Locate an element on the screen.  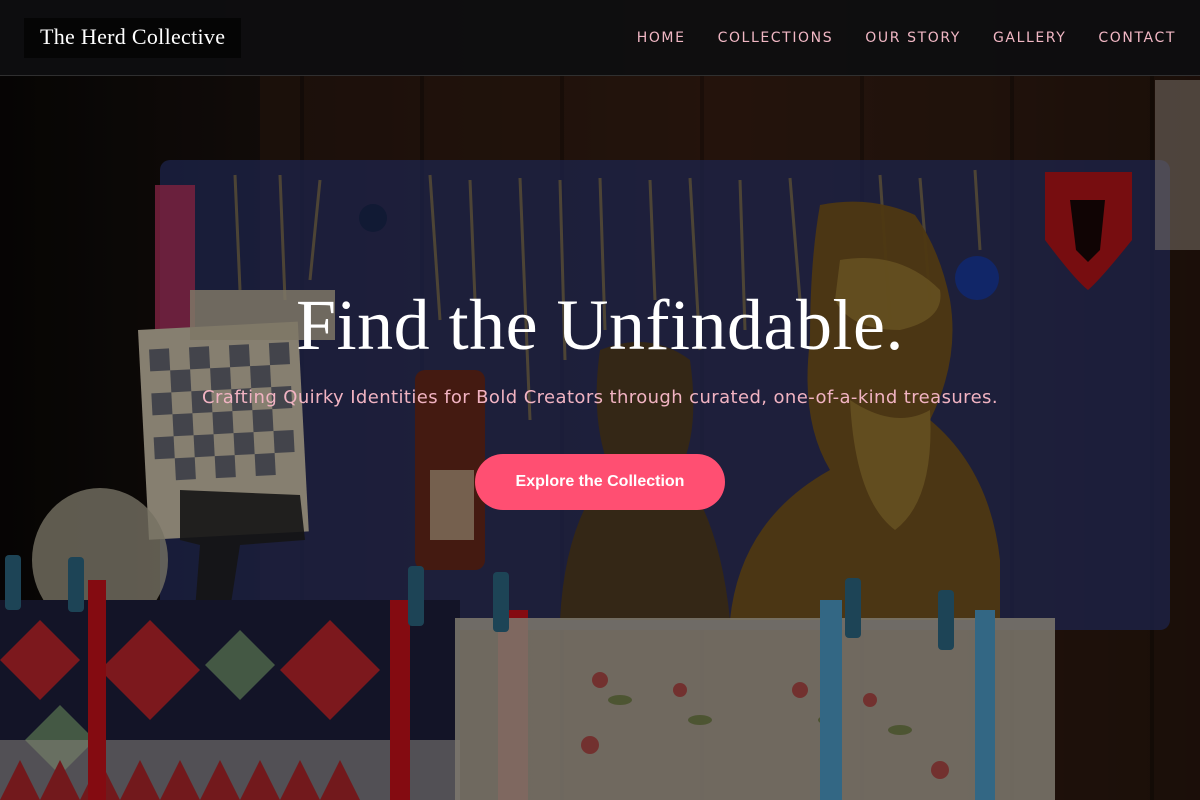
hero-title: Find the Unfindable. is located at coordinates (600, 325).